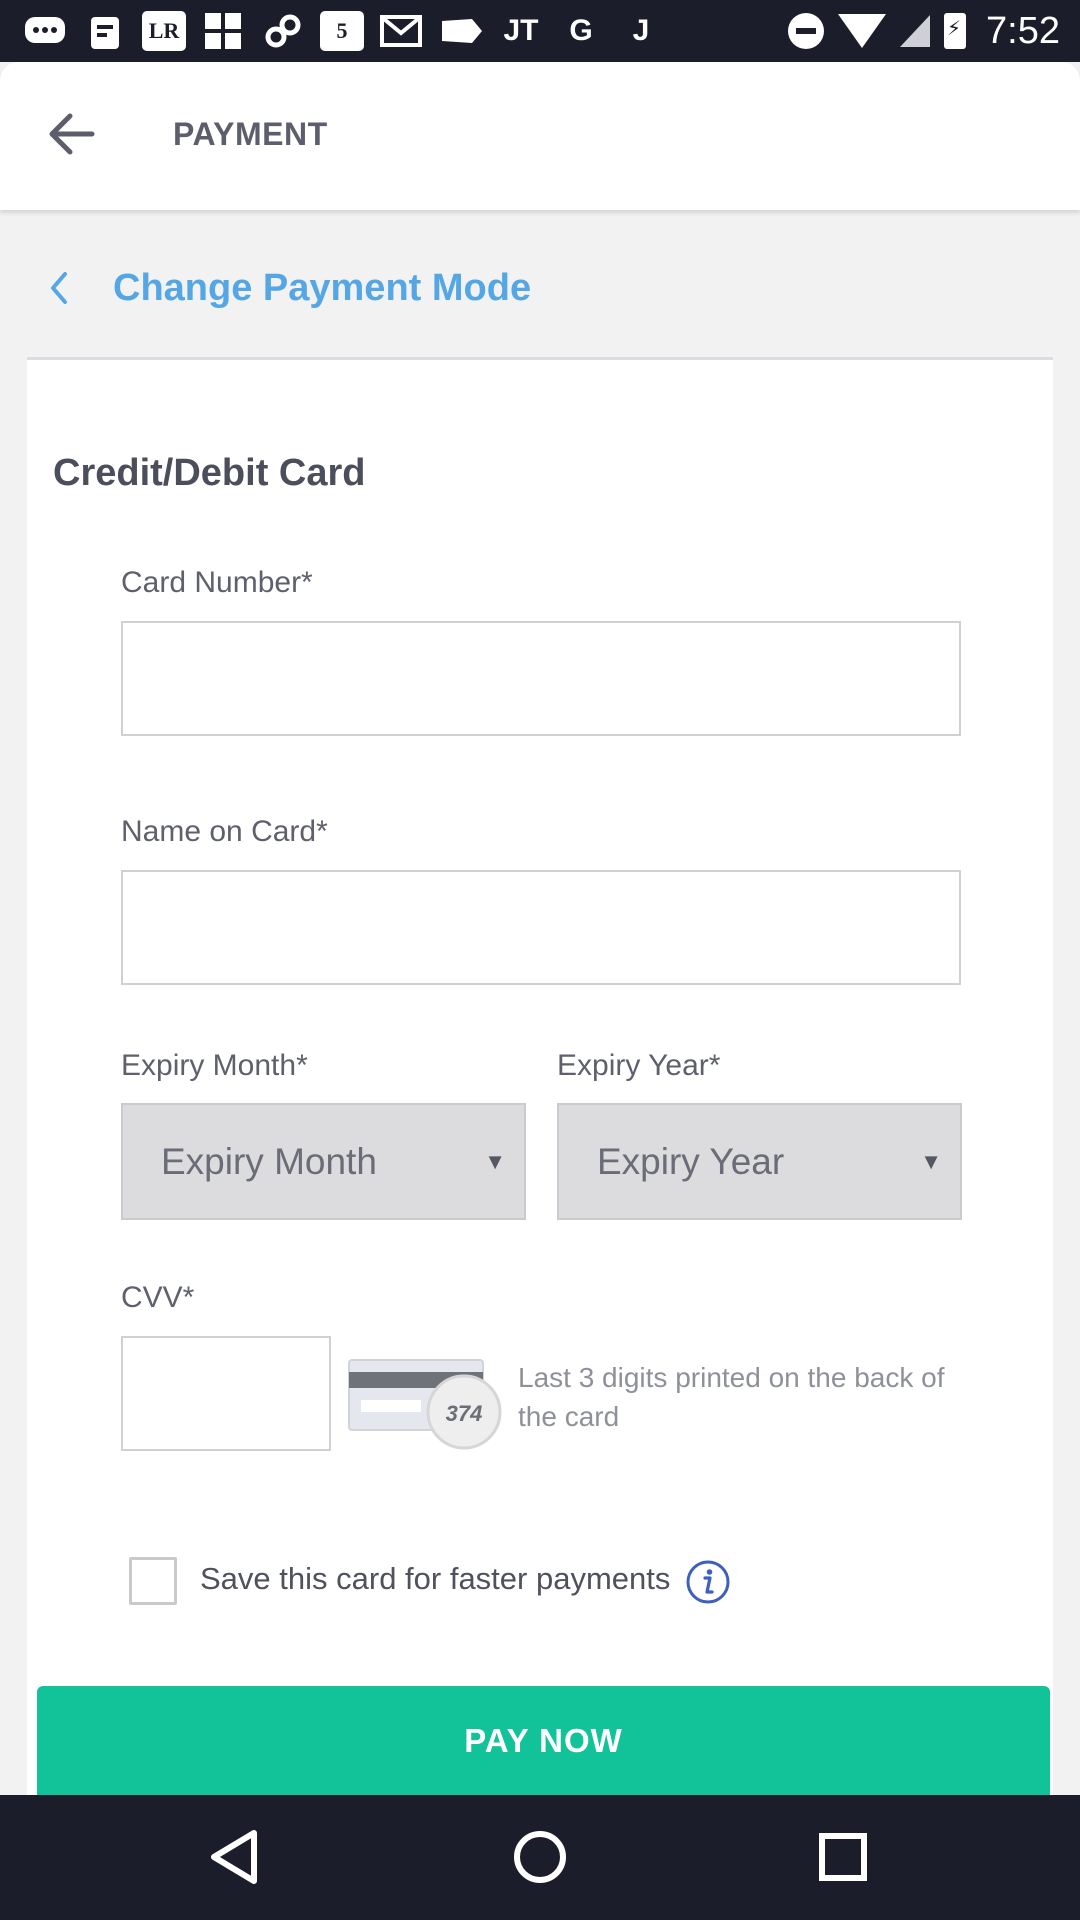  I want to click on status-time: 7:52, so click(1023, 30).